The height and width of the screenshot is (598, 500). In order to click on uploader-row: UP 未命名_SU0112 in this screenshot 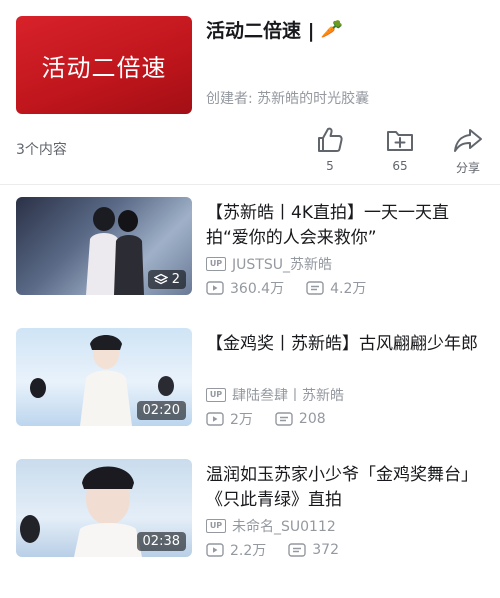, I will do `click(271, 526)`.